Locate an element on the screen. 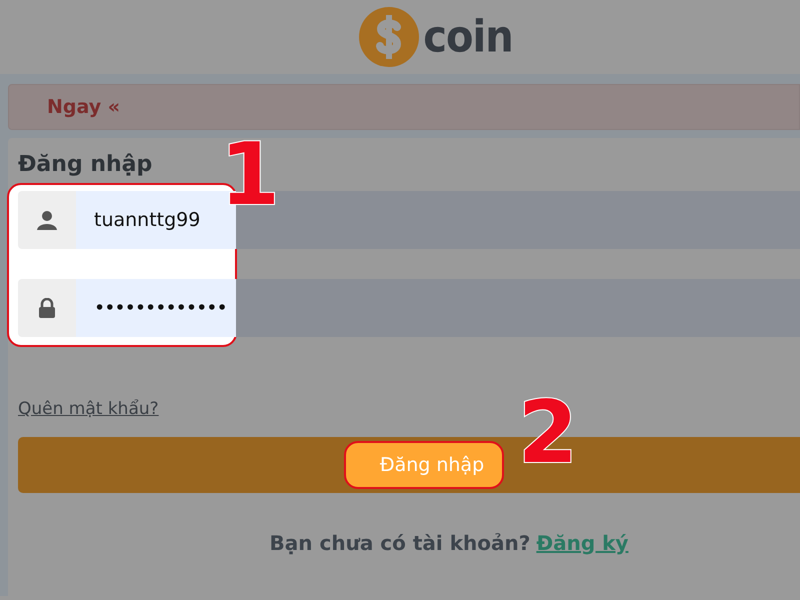 This screenshot has width=800, height=600. login-title: Đăng nhập is located at coordinates (85, 165).